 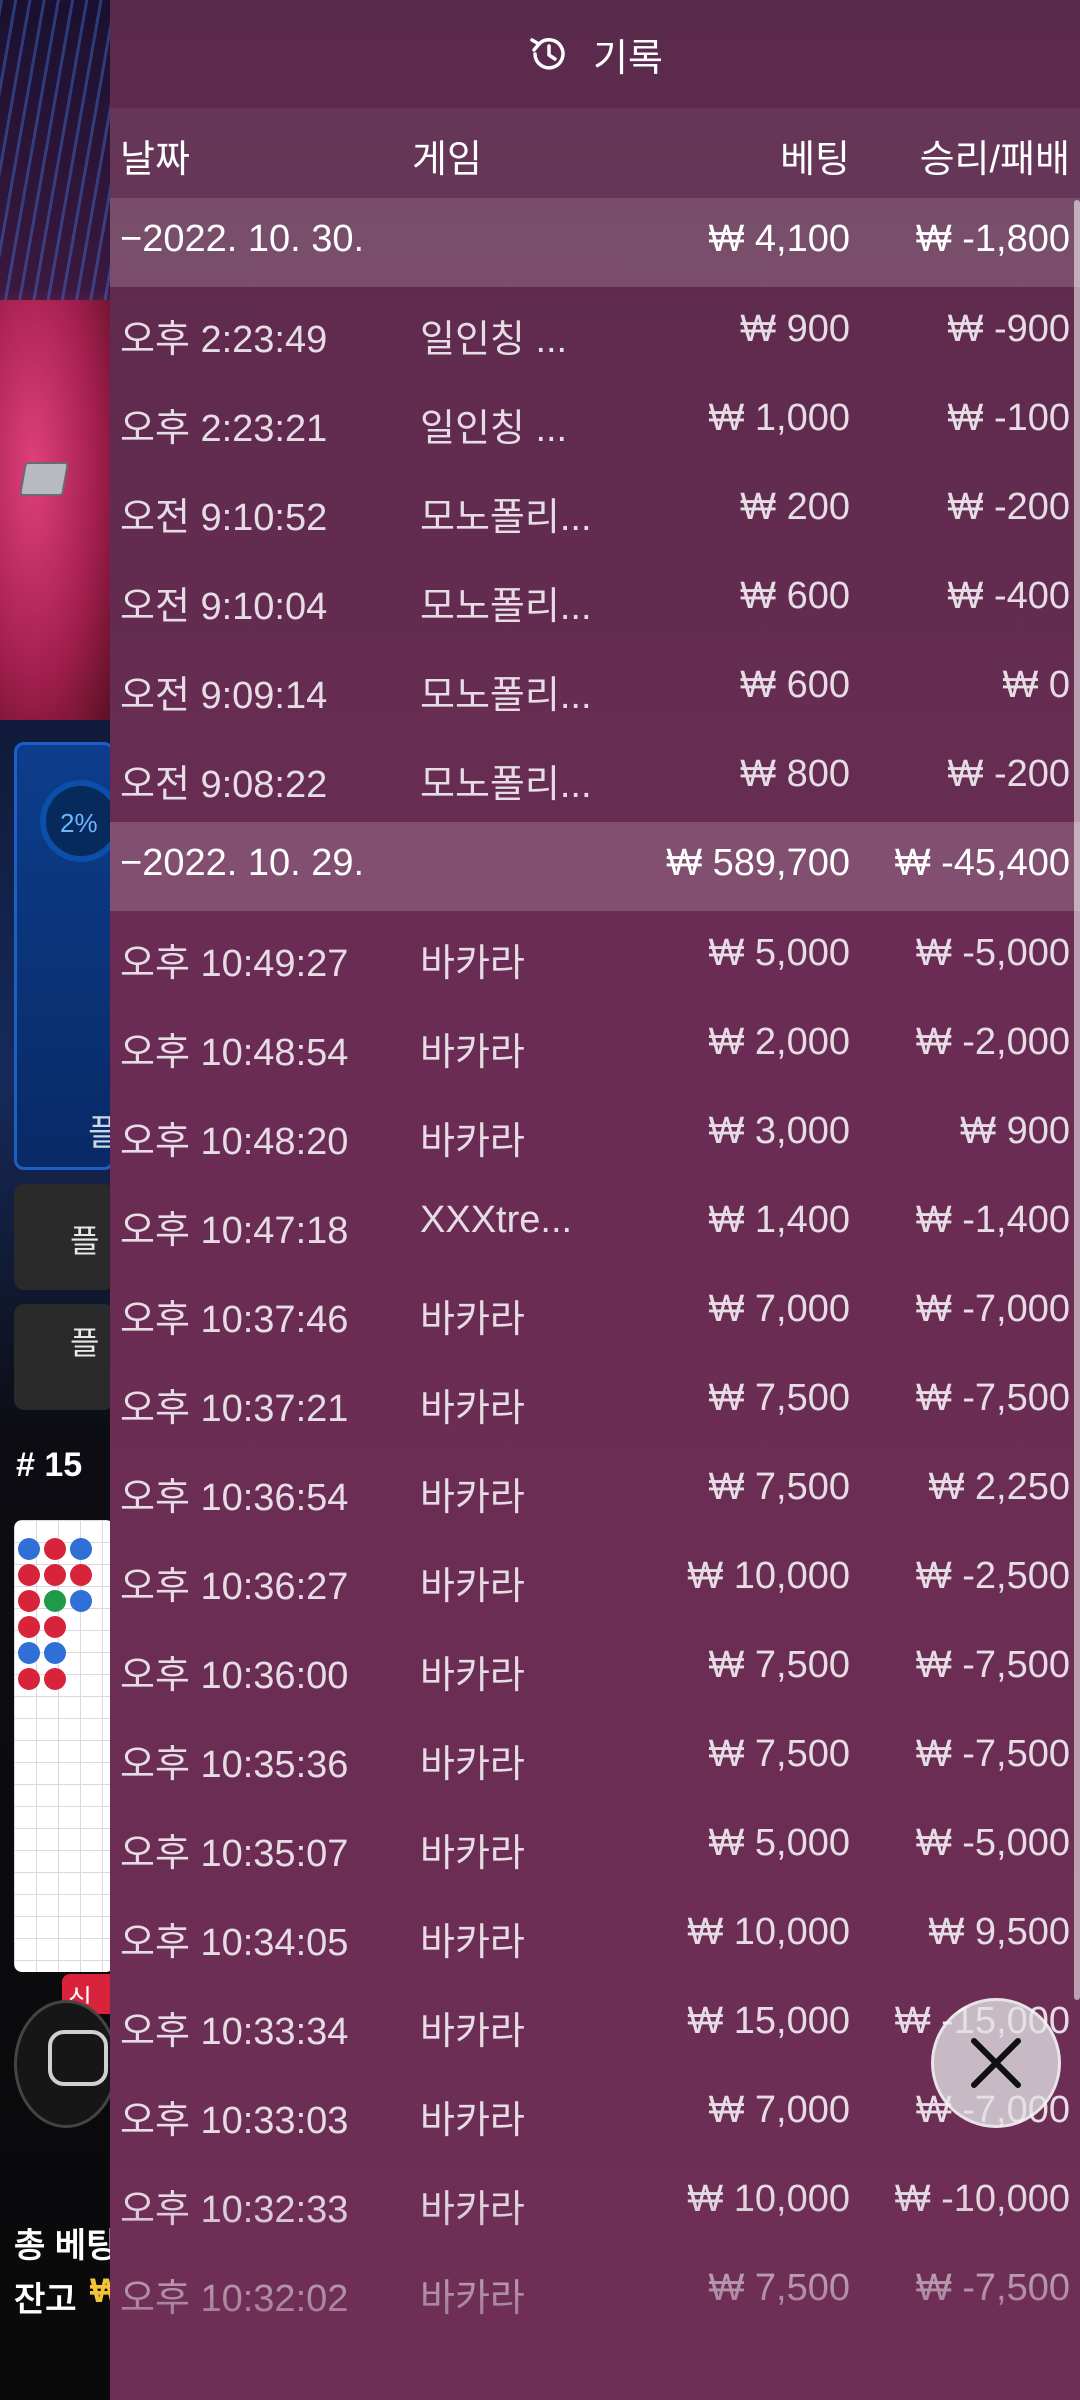 What do you see at coordinates (595, 1134) in the screenshot?
I see `history-row: 오후 10:48:20 바카라 ₩ 3,000 ₩ 900` at bounding box center [595, 1134].